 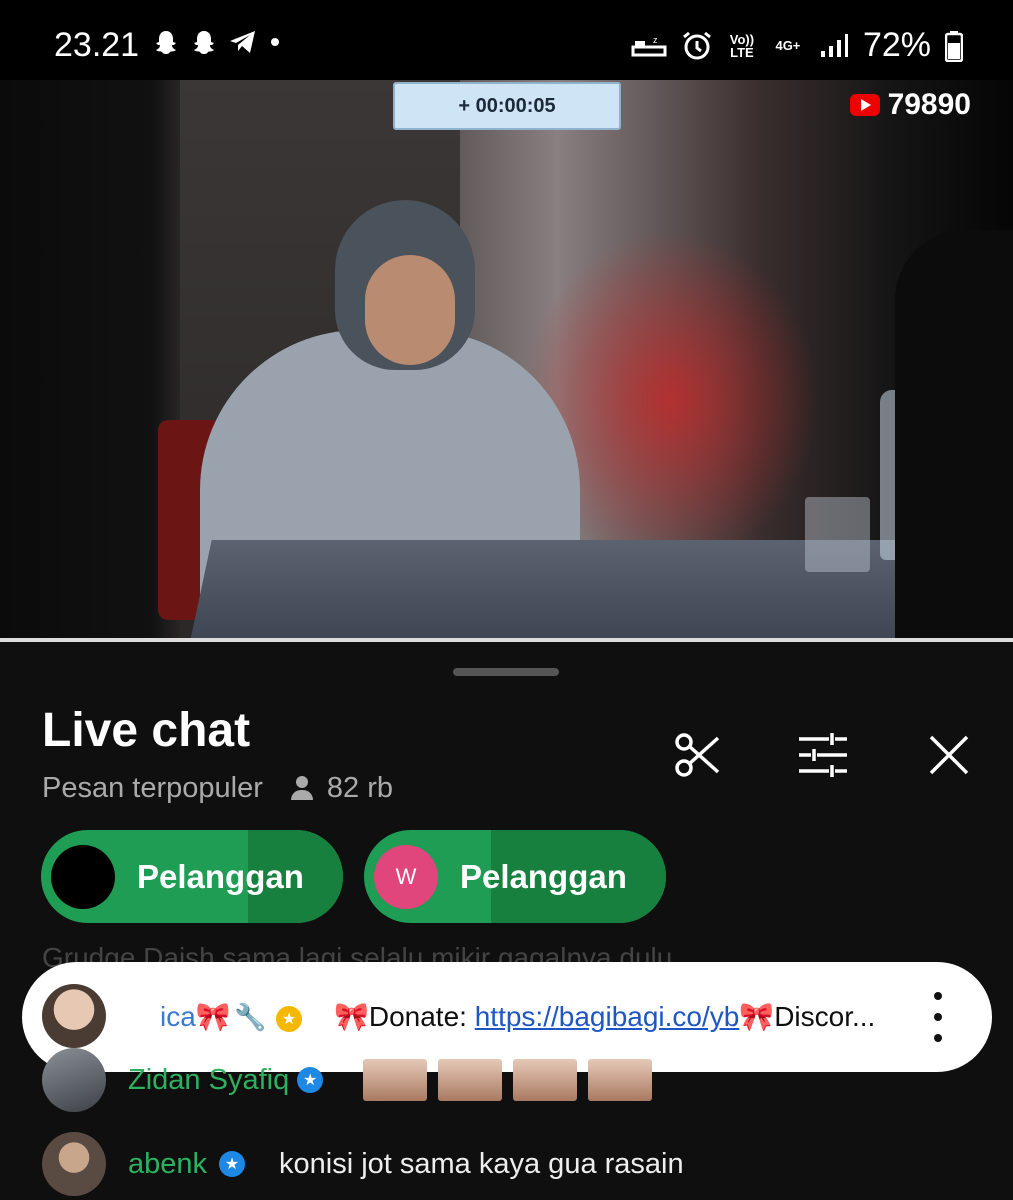 I want to click on svg-text: z, so click(x=655, y=40).